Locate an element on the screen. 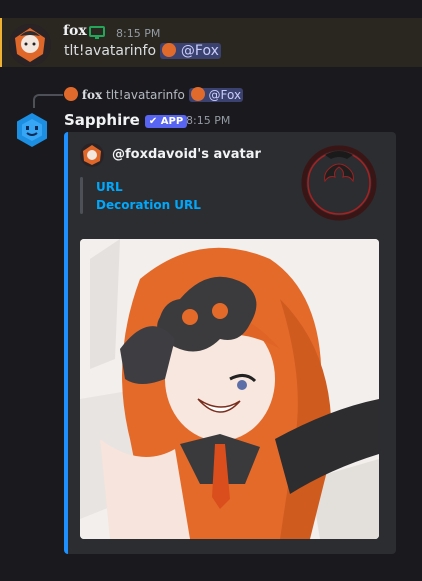  url-link: URL is located at coordinates (109, 187).